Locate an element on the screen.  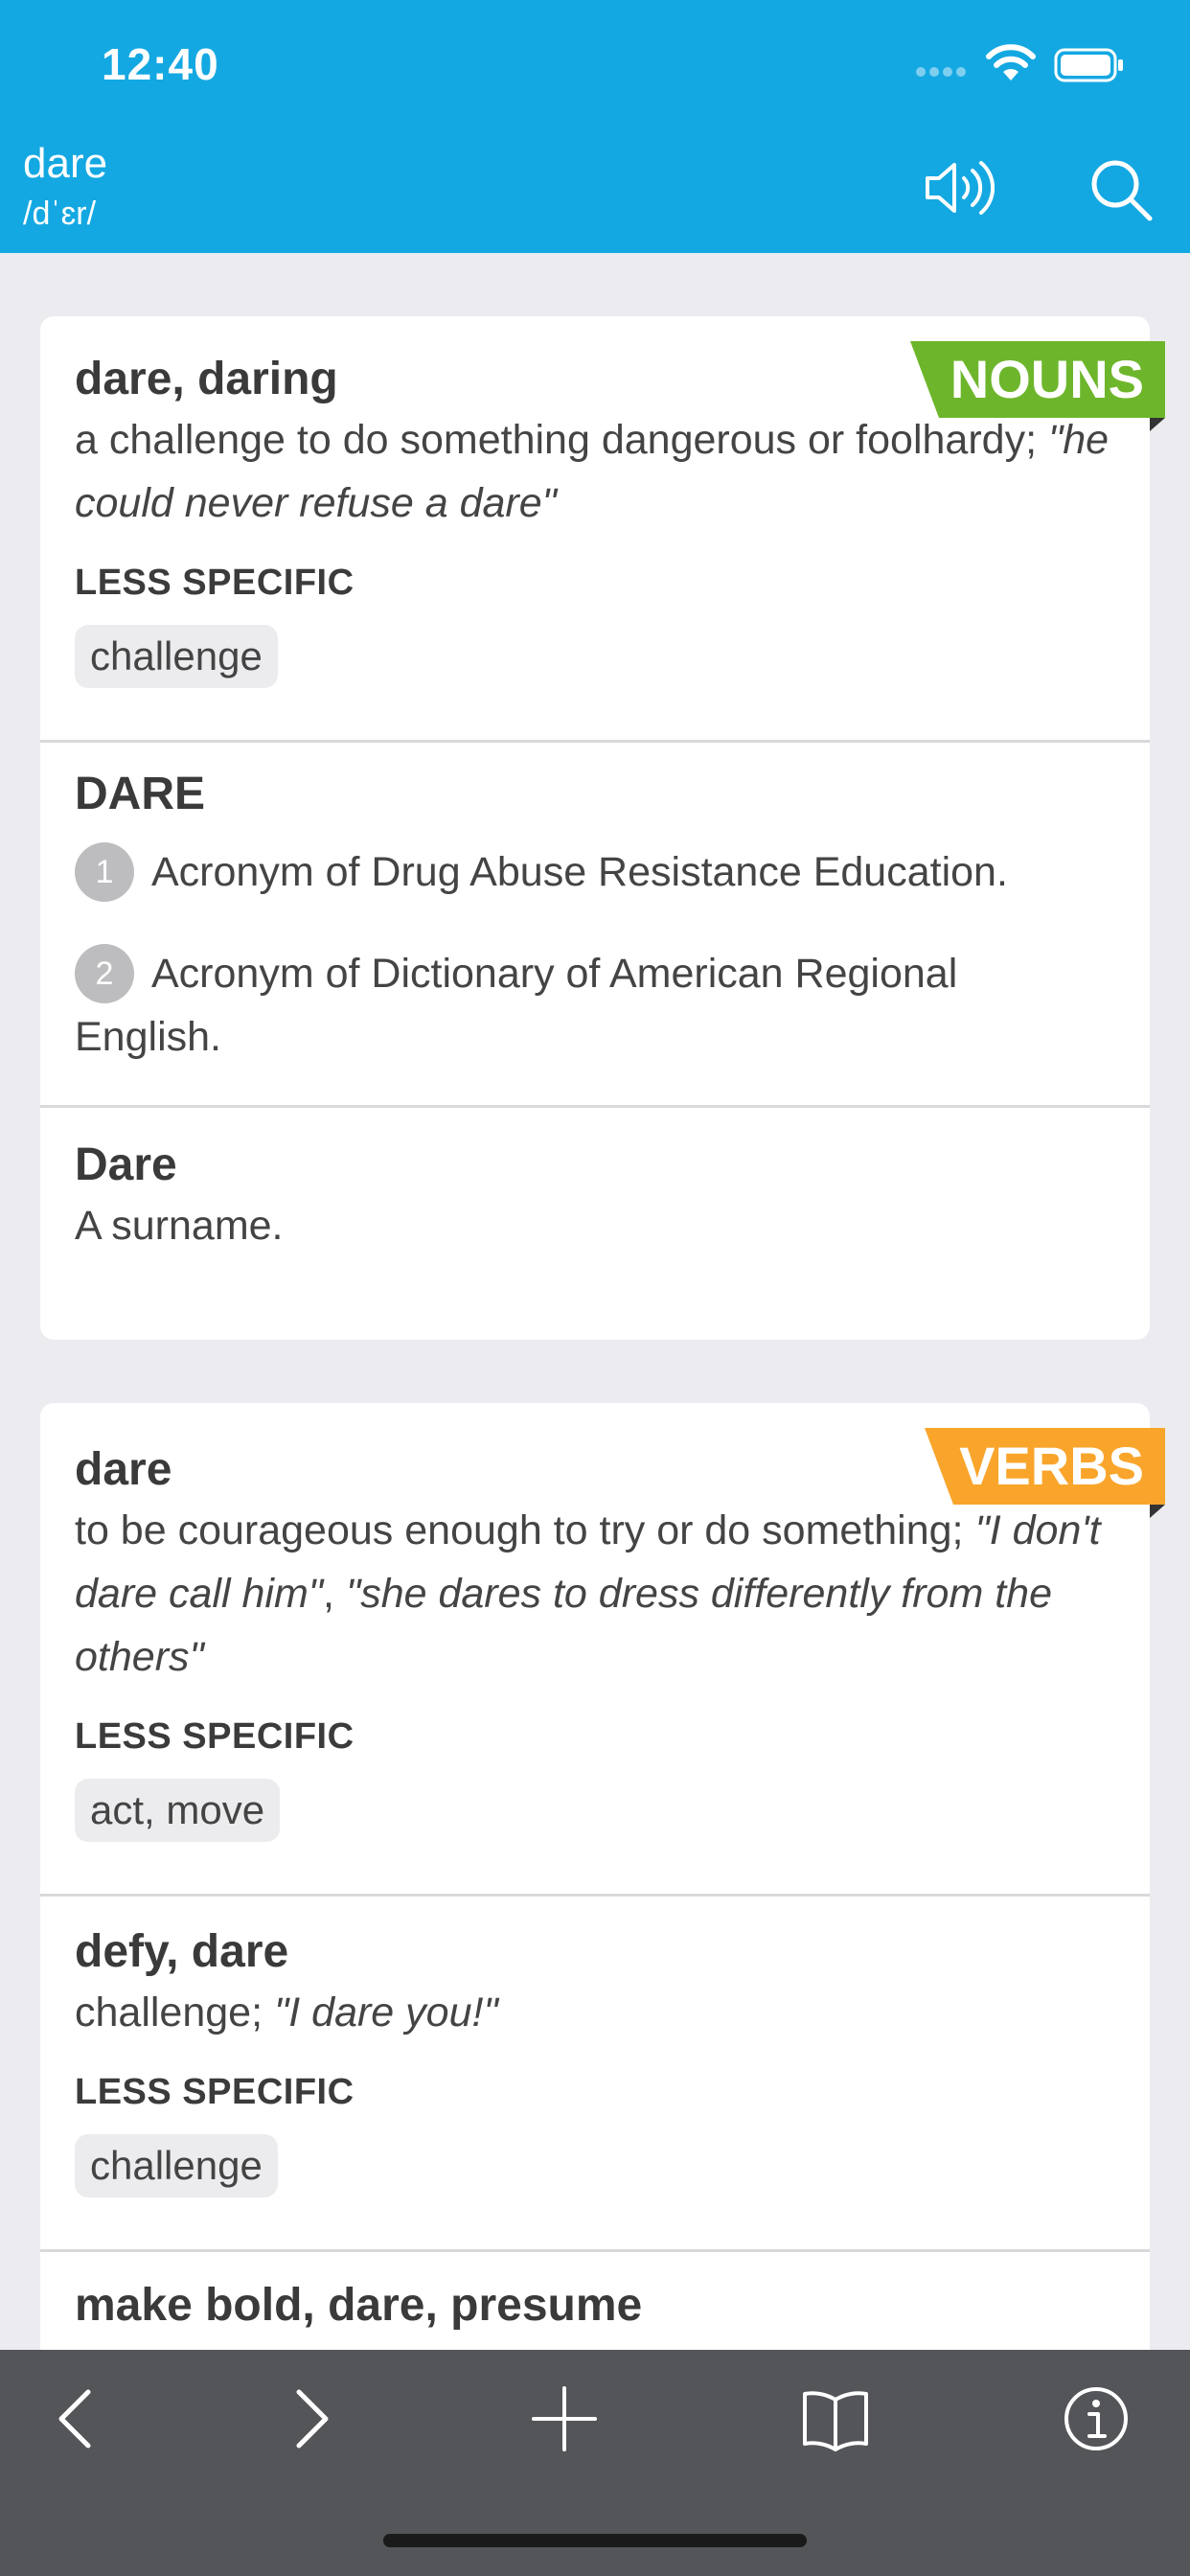
search-icon is located at coordinates (1121, 189).